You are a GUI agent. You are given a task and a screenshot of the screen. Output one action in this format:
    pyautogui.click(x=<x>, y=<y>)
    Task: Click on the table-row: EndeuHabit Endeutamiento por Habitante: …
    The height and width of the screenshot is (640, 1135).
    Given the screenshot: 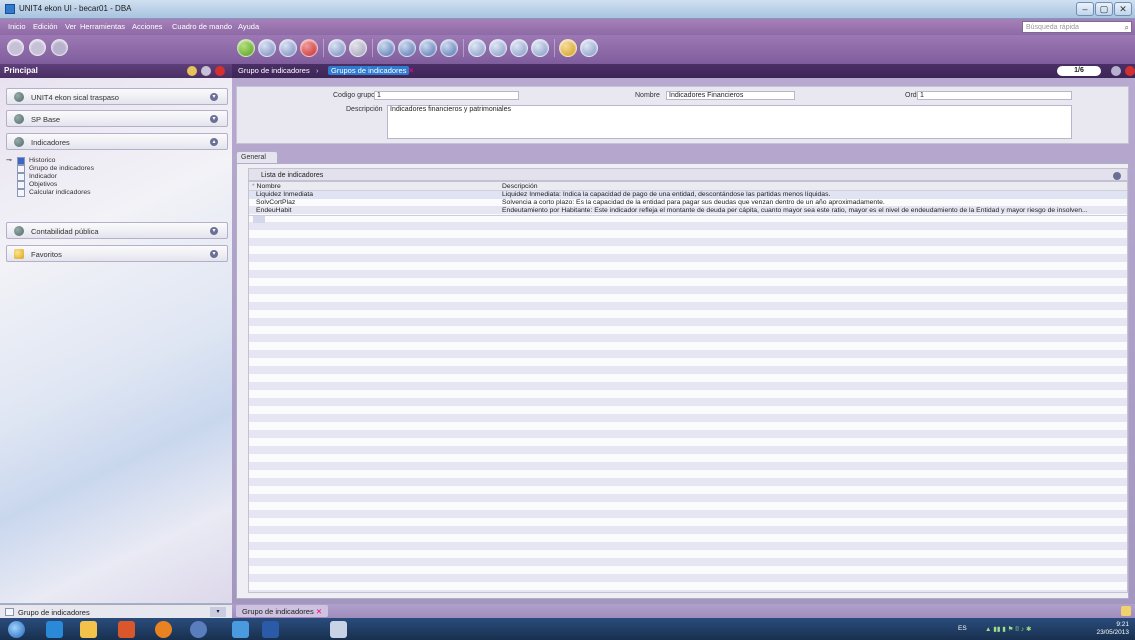 What is the action you would take?
    pyautogui.click(x=688, y=211)
    